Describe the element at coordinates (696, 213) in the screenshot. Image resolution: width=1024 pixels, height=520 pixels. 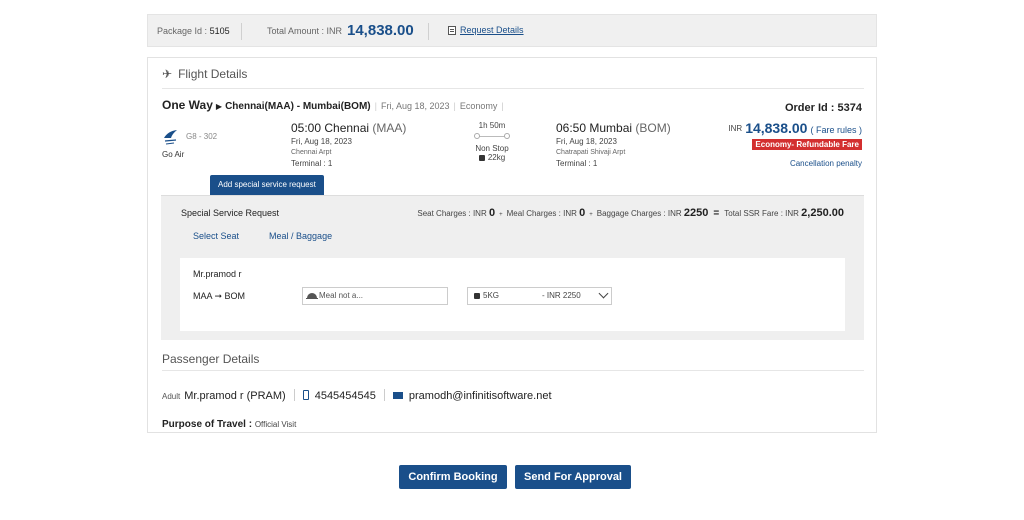
I see `baggage-charges: 2250` at that location.